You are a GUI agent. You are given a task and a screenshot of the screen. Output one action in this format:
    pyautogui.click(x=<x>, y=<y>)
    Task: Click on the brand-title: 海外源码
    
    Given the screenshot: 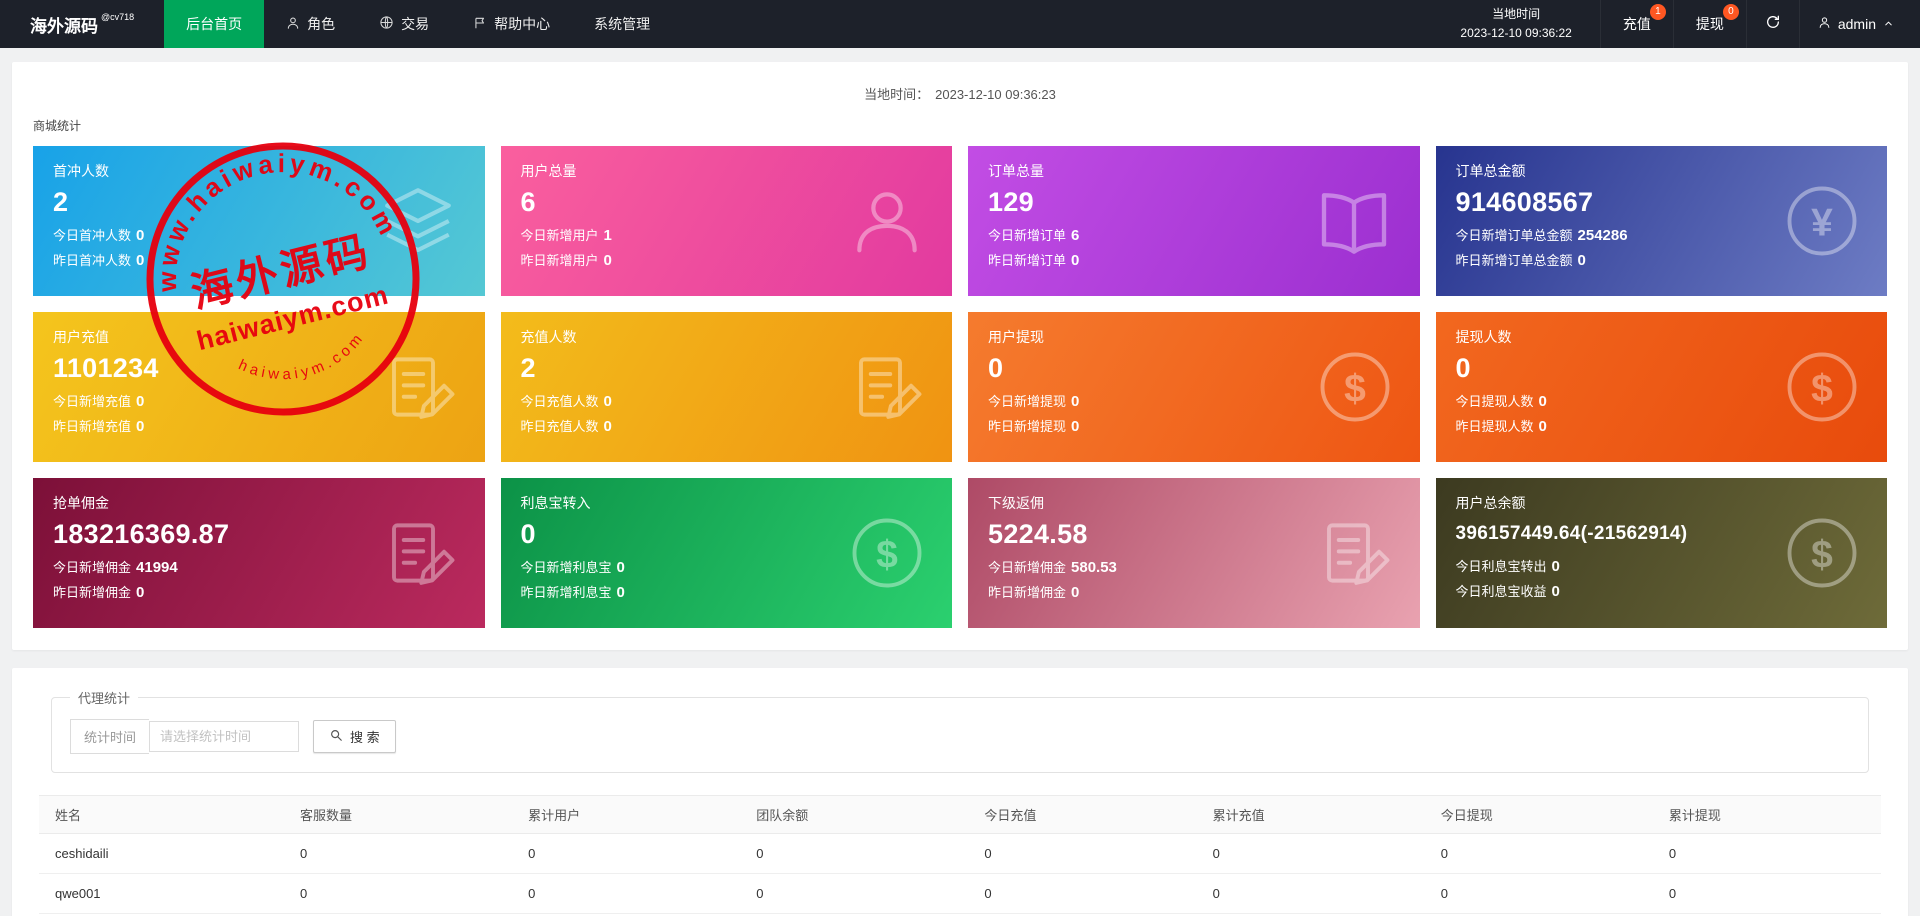 What is the action you would take?
    pyautogui.click(x=64, y=26)
    